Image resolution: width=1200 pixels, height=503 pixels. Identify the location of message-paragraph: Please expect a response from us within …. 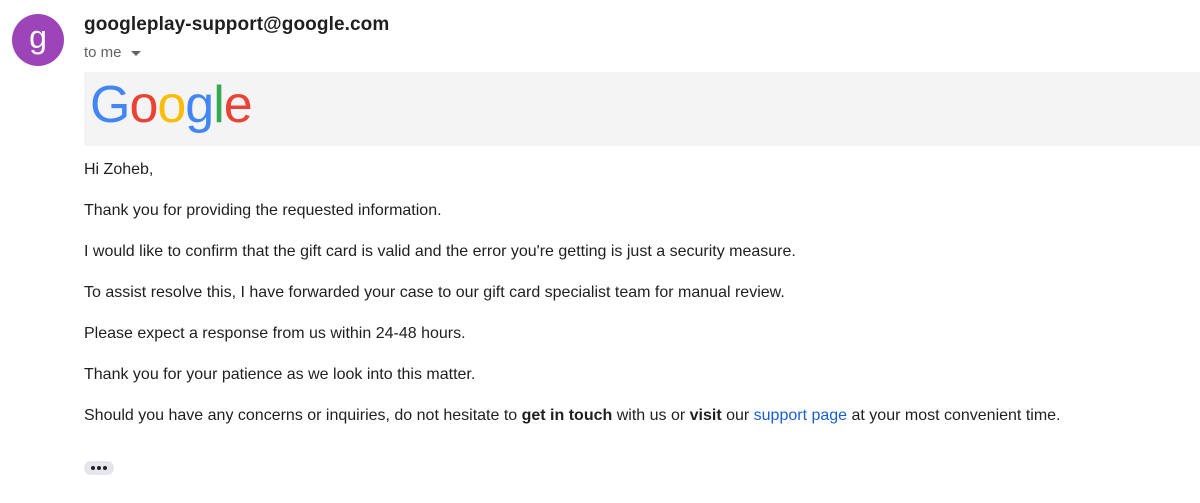
(275, 333).